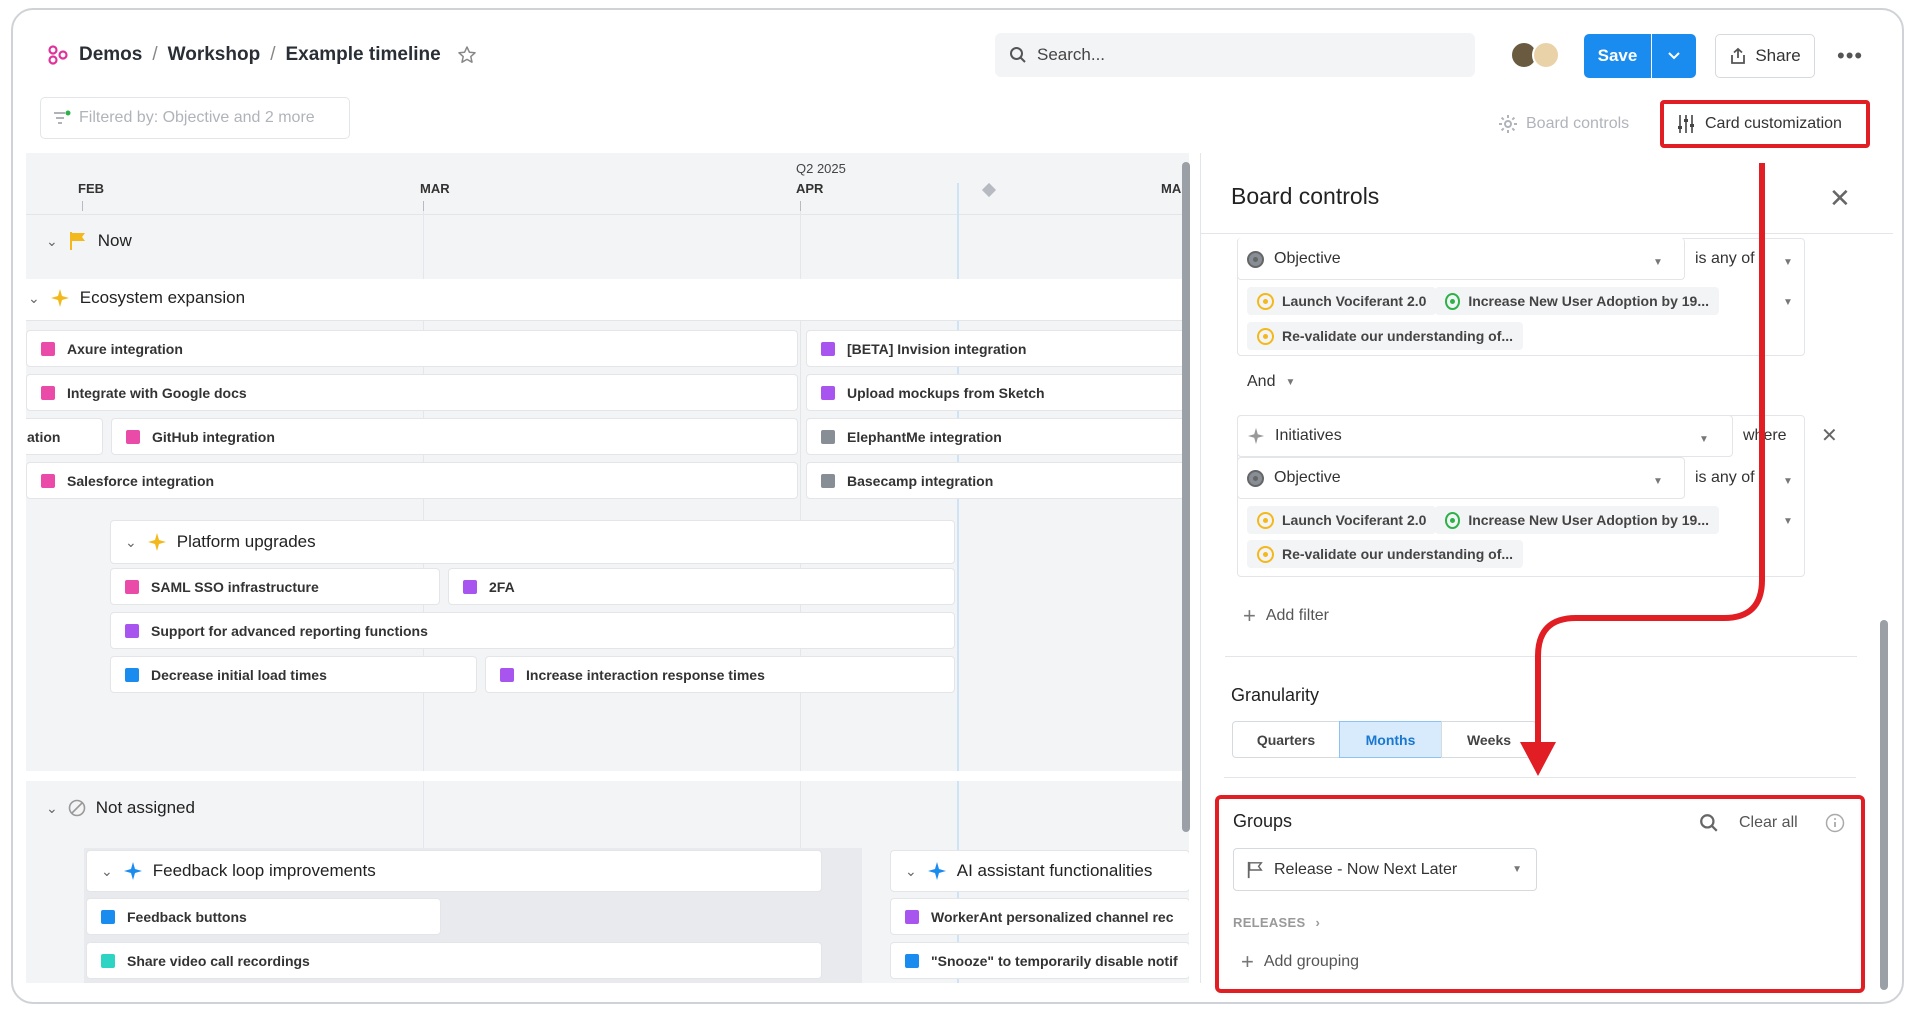 The width and height of the screenshot is (1915, 1016). Describe the element at coordinates (1768, 823) in the screenshot. I see `clear-all-button: Clear all` at that location.